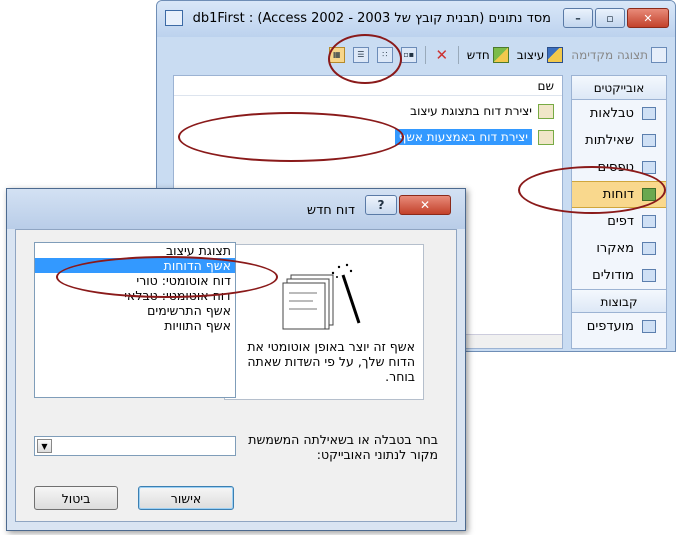 This screenshot has height=535, width=677. I want to click on query-icon, so click(649, 140).